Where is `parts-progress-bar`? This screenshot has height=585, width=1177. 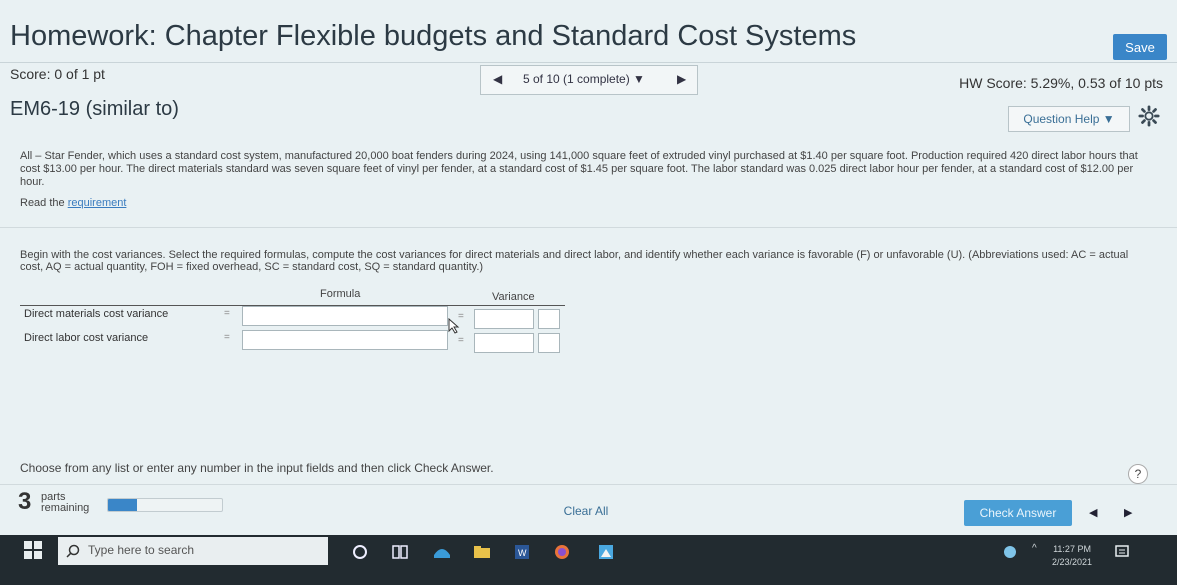 parts-progress-bar is located at coordinates (165, 505).